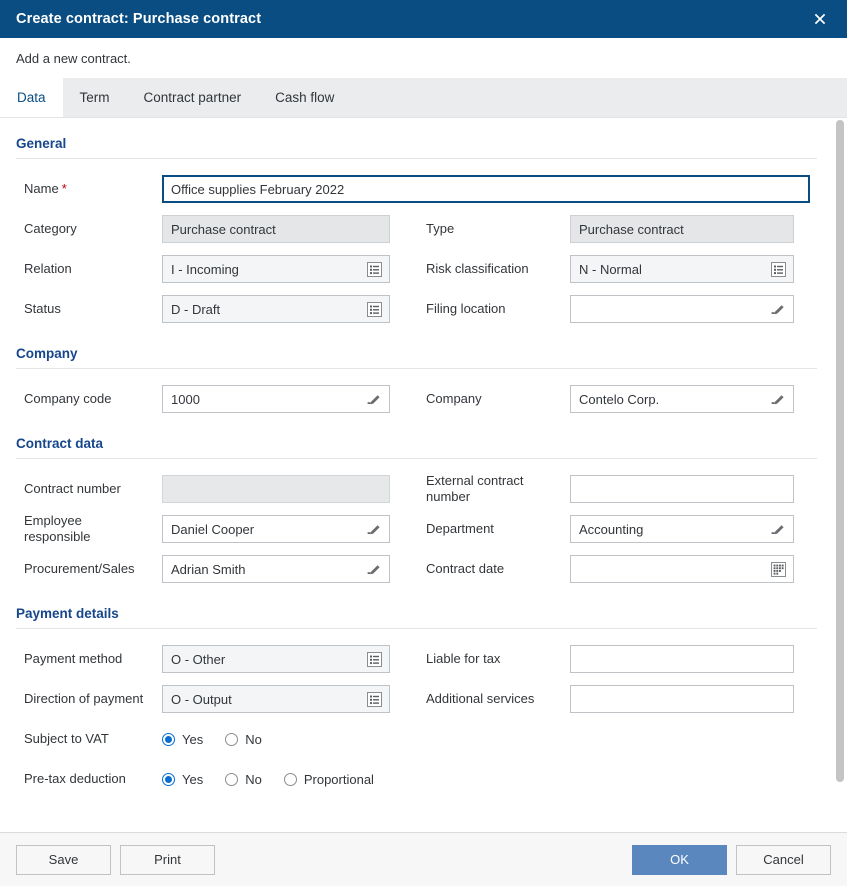  What do you see at coordinates (276, 529) in the screenshot?
I see `input-employee-responsible: Daniel Cooper` at bounding box center [276, 529].